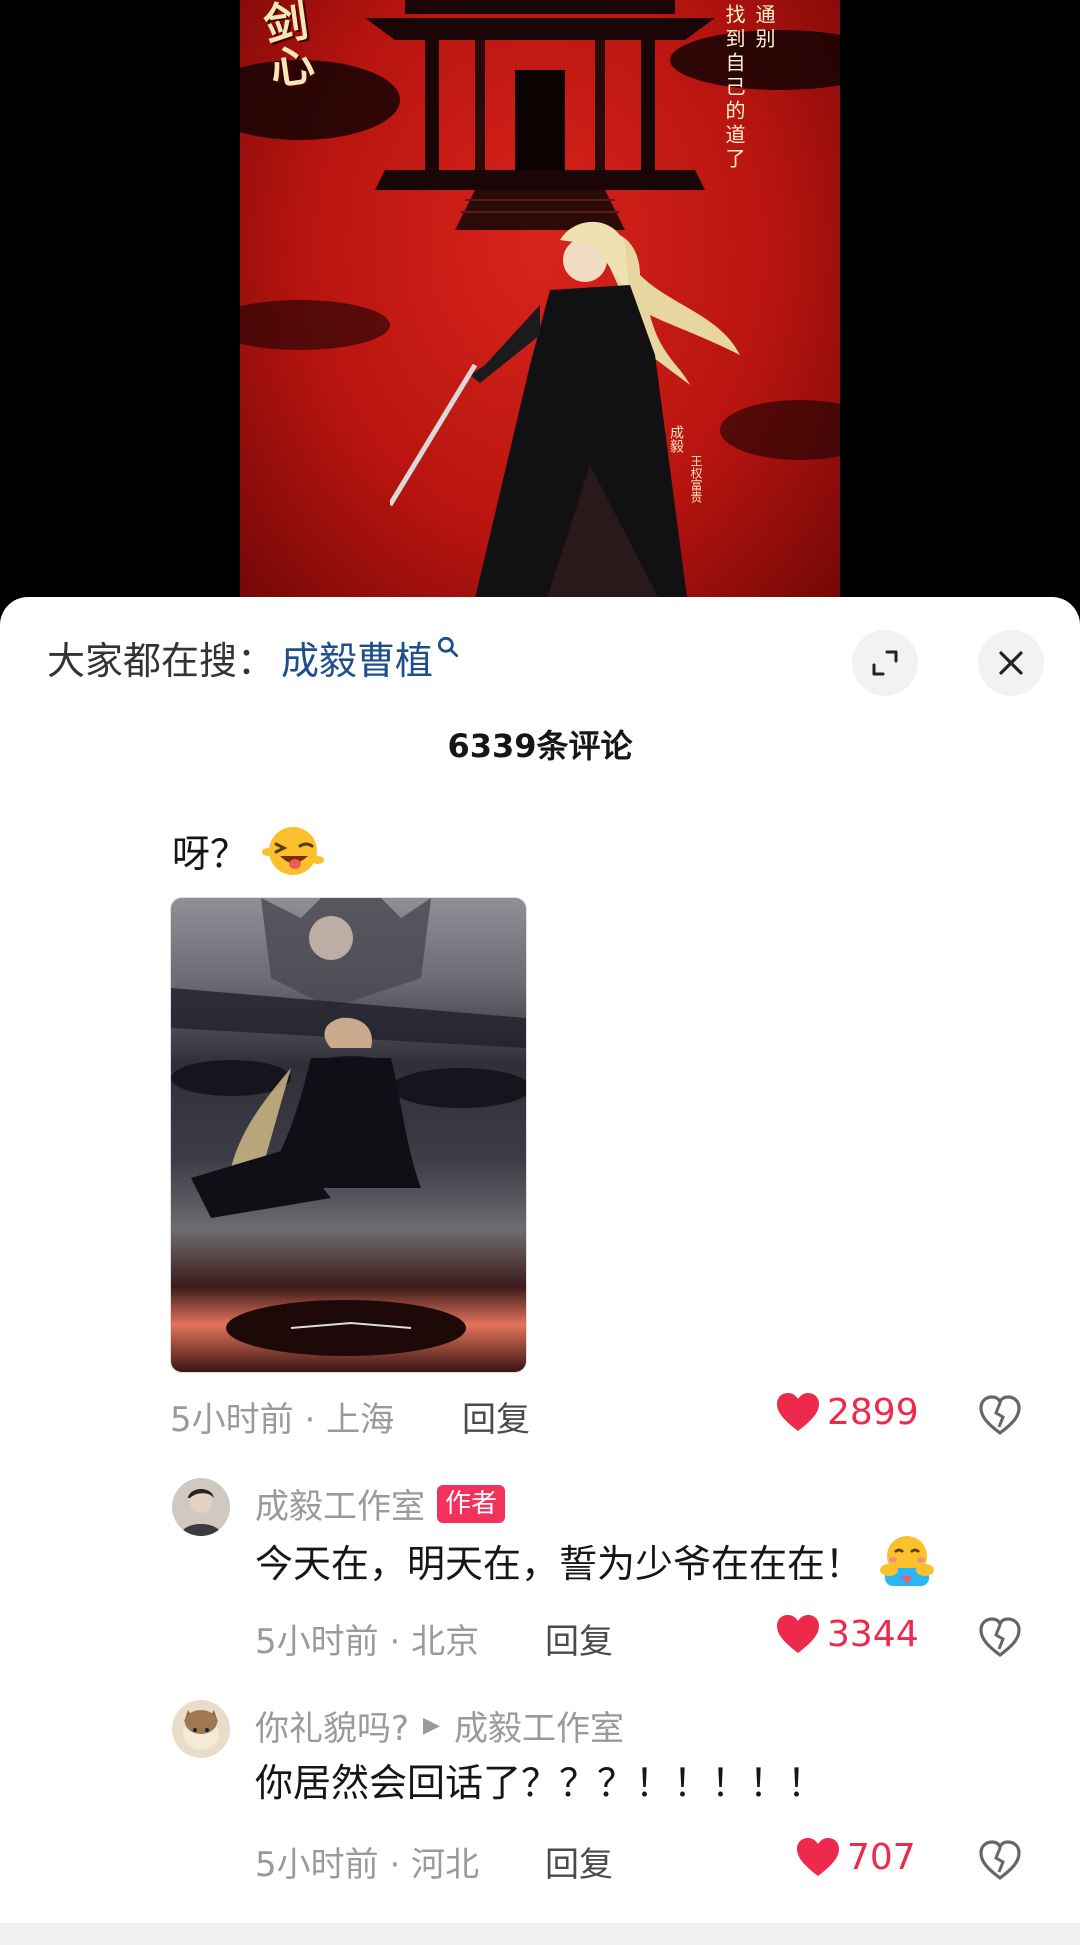 The image size is (1080, 1945). Describe the element at coordinates (360, 1420) in the screenshot. I see `comment-location: 上海` at that location.